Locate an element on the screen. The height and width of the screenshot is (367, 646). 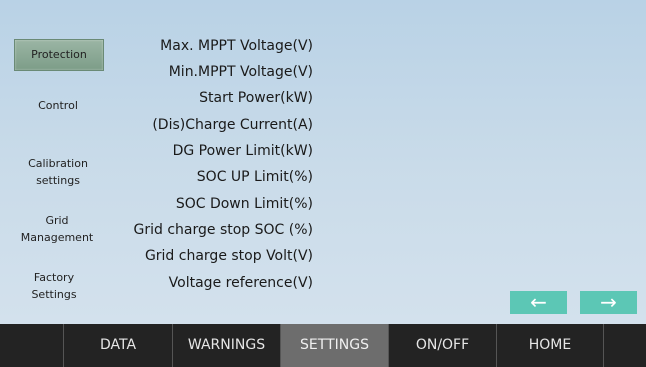
tab-data: DATA is located at coordinates (118, 345).